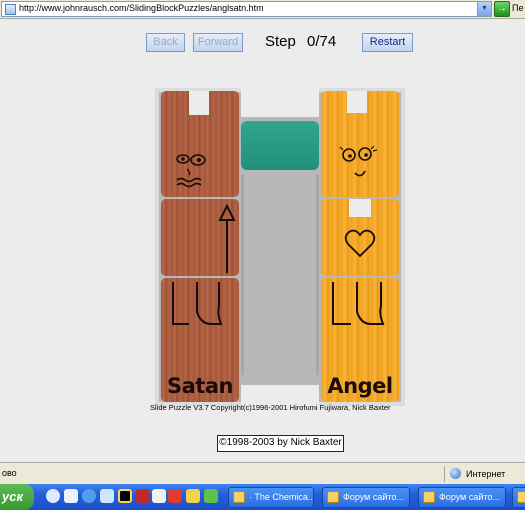  What do you see at coordinates (360, 386) in the screenshot?
I see `angel-label: Angel` at bounding box center [360, 386].